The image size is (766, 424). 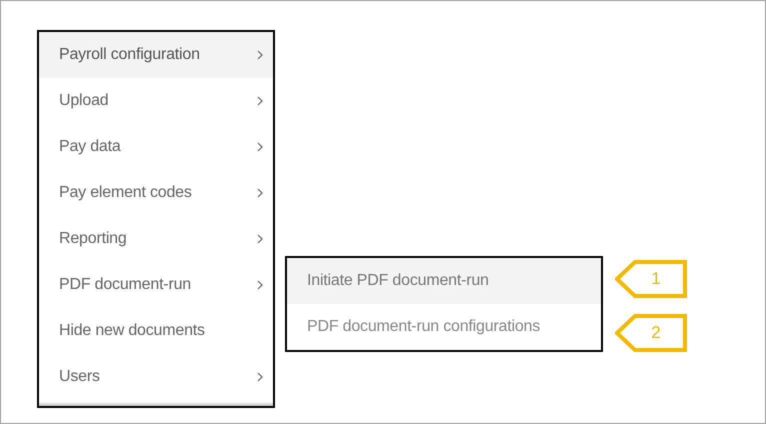 I want to click on menu-item: Reporting, so click(x=156, y=239).